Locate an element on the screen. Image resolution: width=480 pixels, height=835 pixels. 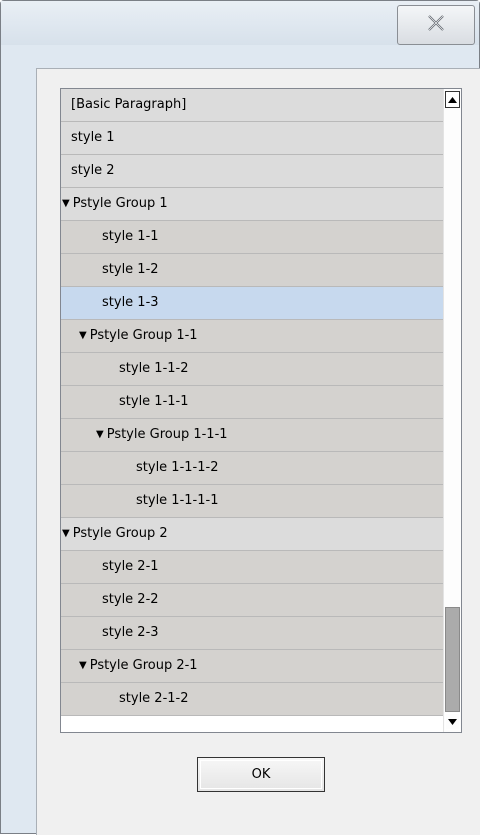
style-row: style 2-1 is located at coordinates (252, 567).